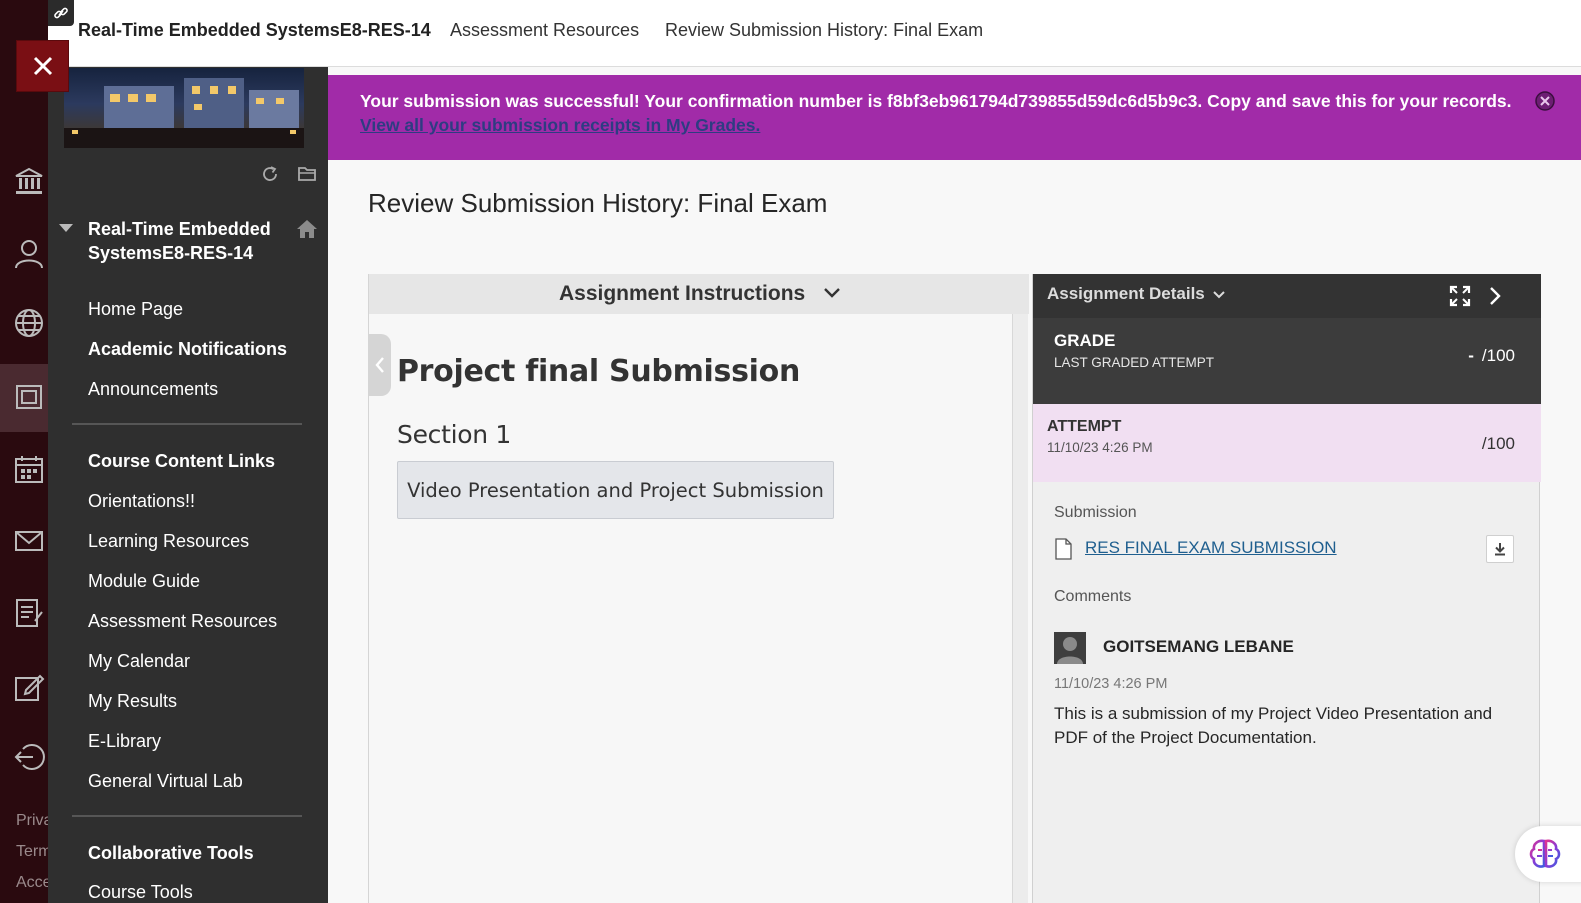 This screenshot has width=1581, height=903. What do you see at coordinates (42, 66) in the screenshot?
I see `close-icon` at bounding box center [42, 66].